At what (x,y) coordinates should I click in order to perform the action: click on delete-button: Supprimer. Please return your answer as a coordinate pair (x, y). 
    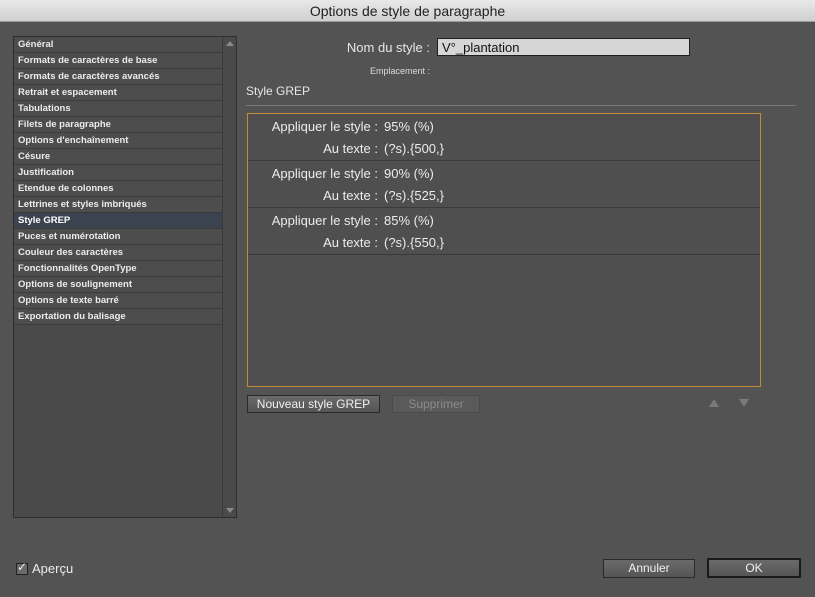
    Looking at the image, I should click on (436, 404).